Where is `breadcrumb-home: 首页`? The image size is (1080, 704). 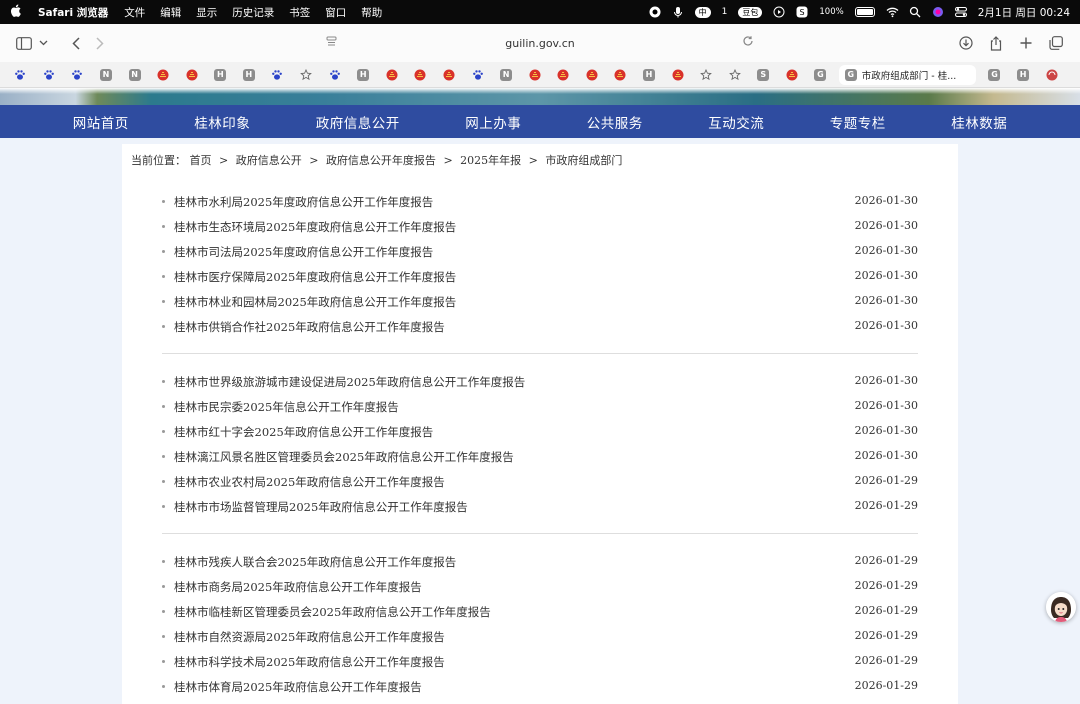 breadcrumb-home: 首页 is located at coordinates (201, 160).